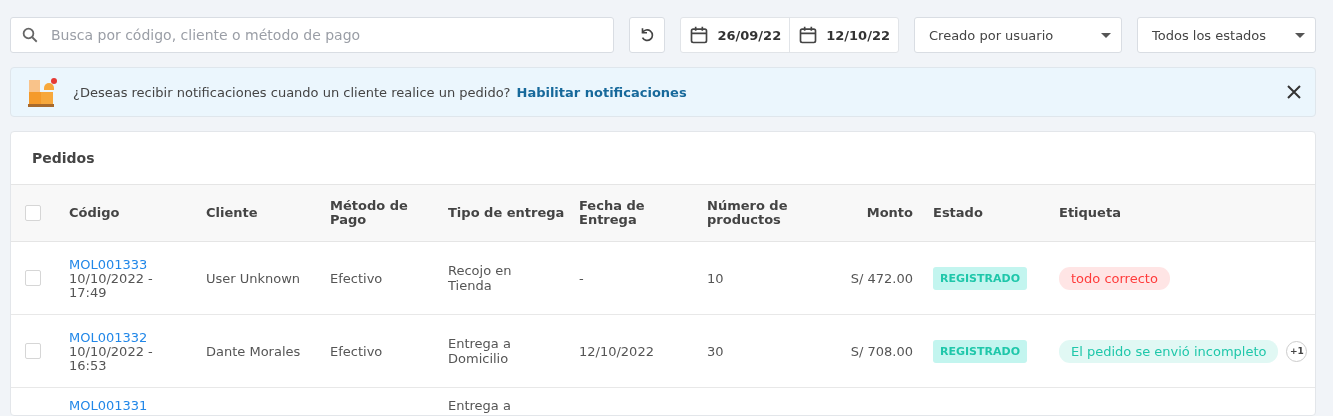 Image resolution: width=1333 pixels, height=416 pixels. Describe the element at coordinates (132, 264) in the screenshot. I see `order-code-link: MOL001333` at that location.